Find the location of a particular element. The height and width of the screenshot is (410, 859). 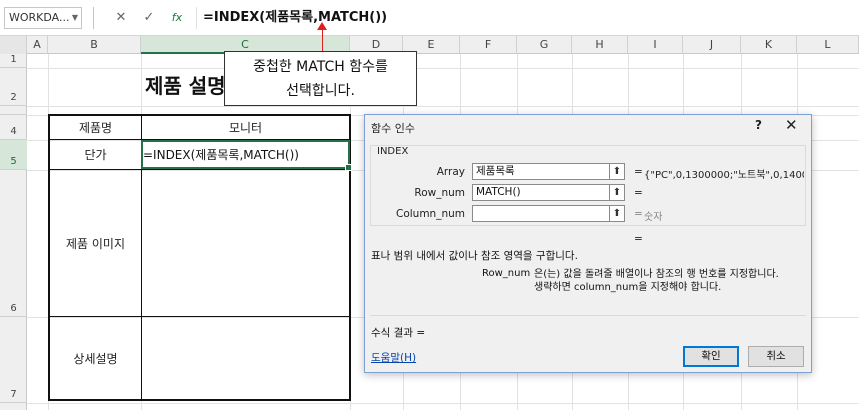

column-header-f: F is located at coordinates (488, 45).